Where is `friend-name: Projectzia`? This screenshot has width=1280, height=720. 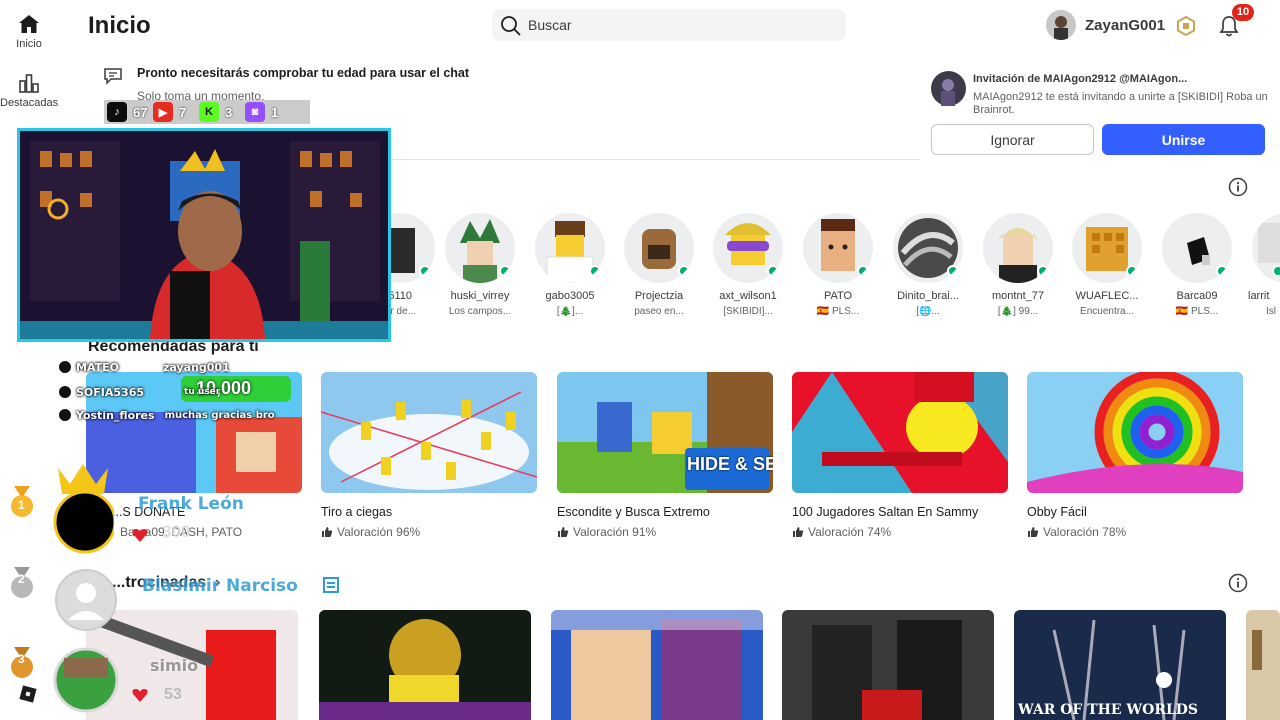 friend-name: Projectzia is located at coordinates (659, 296).